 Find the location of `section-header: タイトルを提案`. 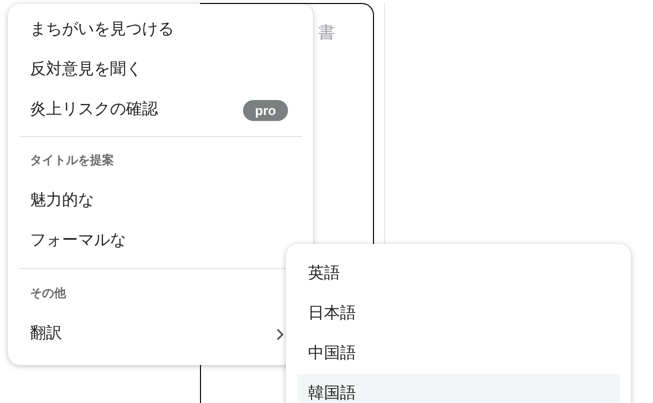

section-header: タイトルを提案 is located at coordinates (72, 160).